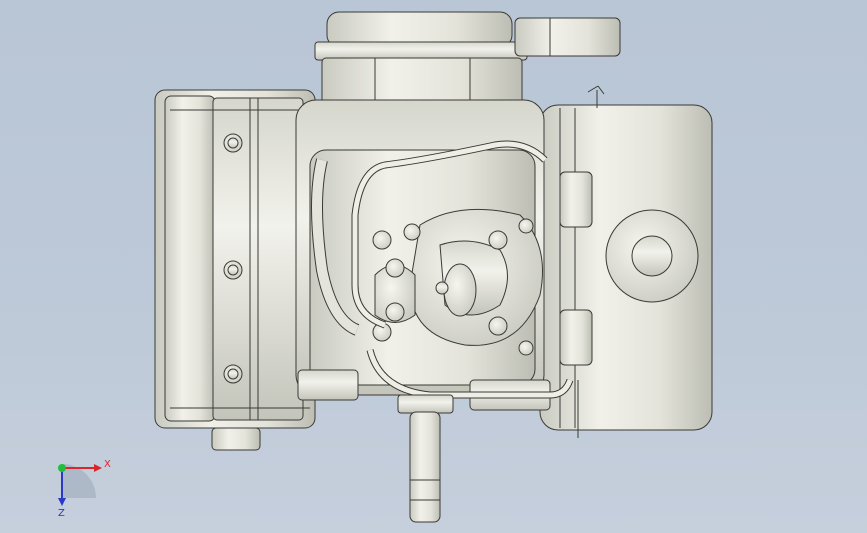 The width and height of the screenshot is (867, 533). I want to click on z-axis-head, so click(62, 502).